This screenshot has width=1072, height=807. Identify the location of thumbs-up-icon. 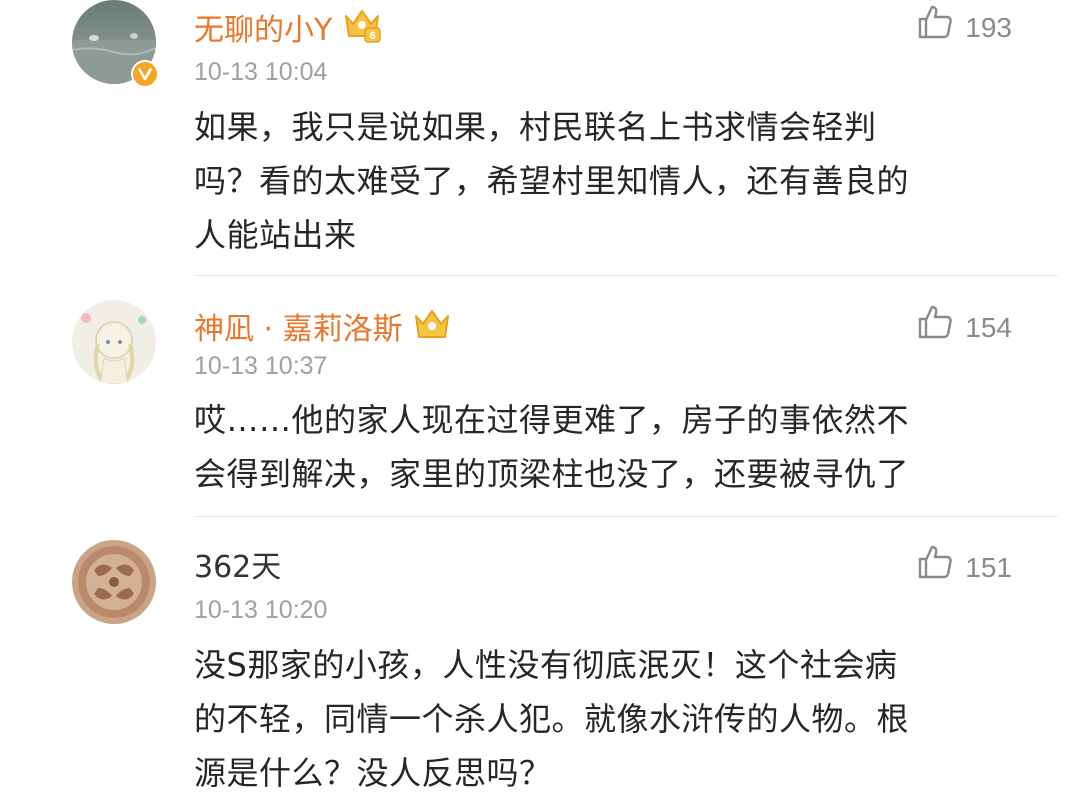
(935, 567).